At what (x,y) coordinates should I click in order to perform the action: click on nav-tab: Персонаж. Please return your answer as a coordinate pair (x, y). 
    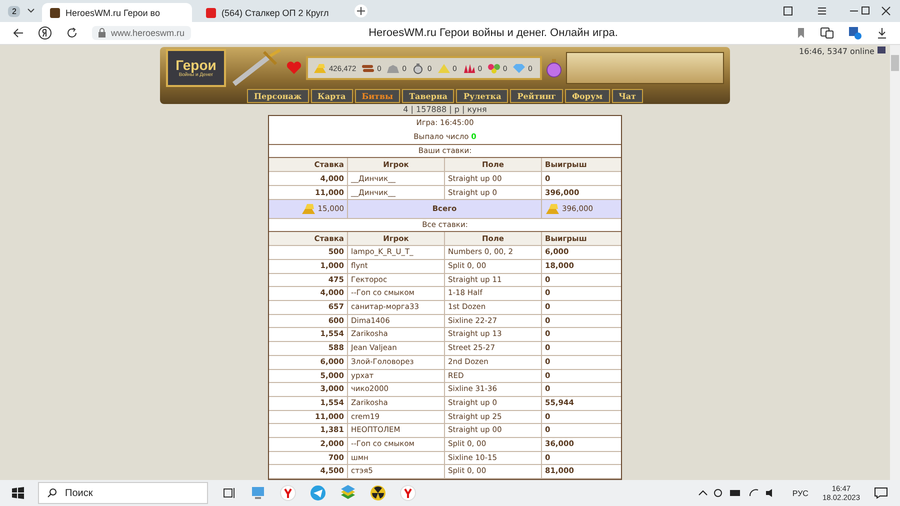
    Looking at the image, I should click on (277, 96).